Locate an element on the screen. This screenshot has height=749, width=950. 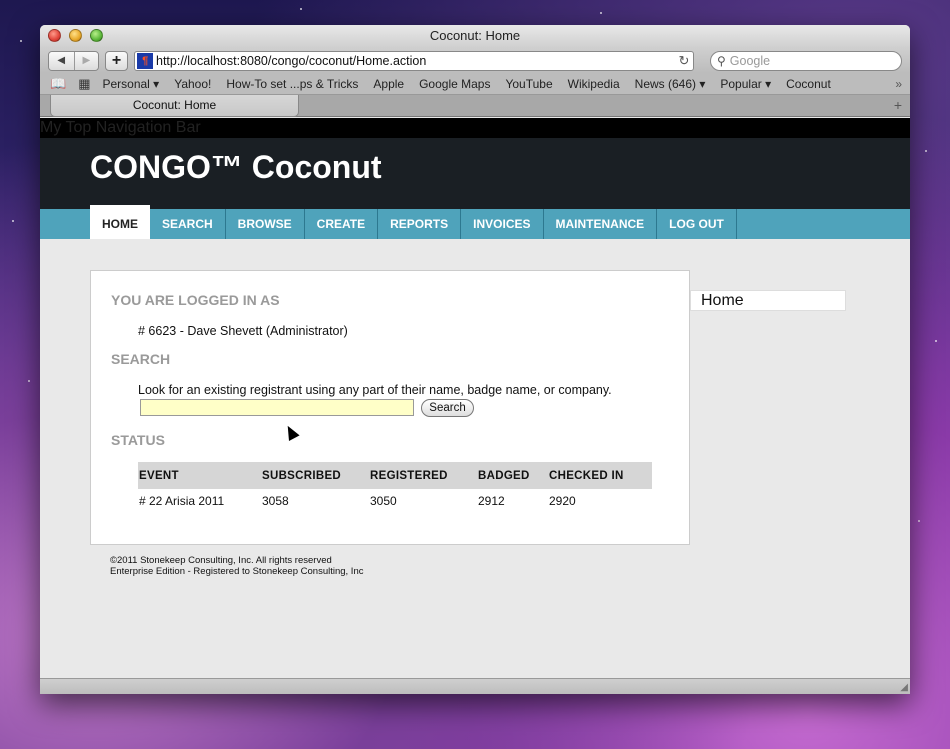
tab-home: Coconut: Home is located at coordinates (174, 106).